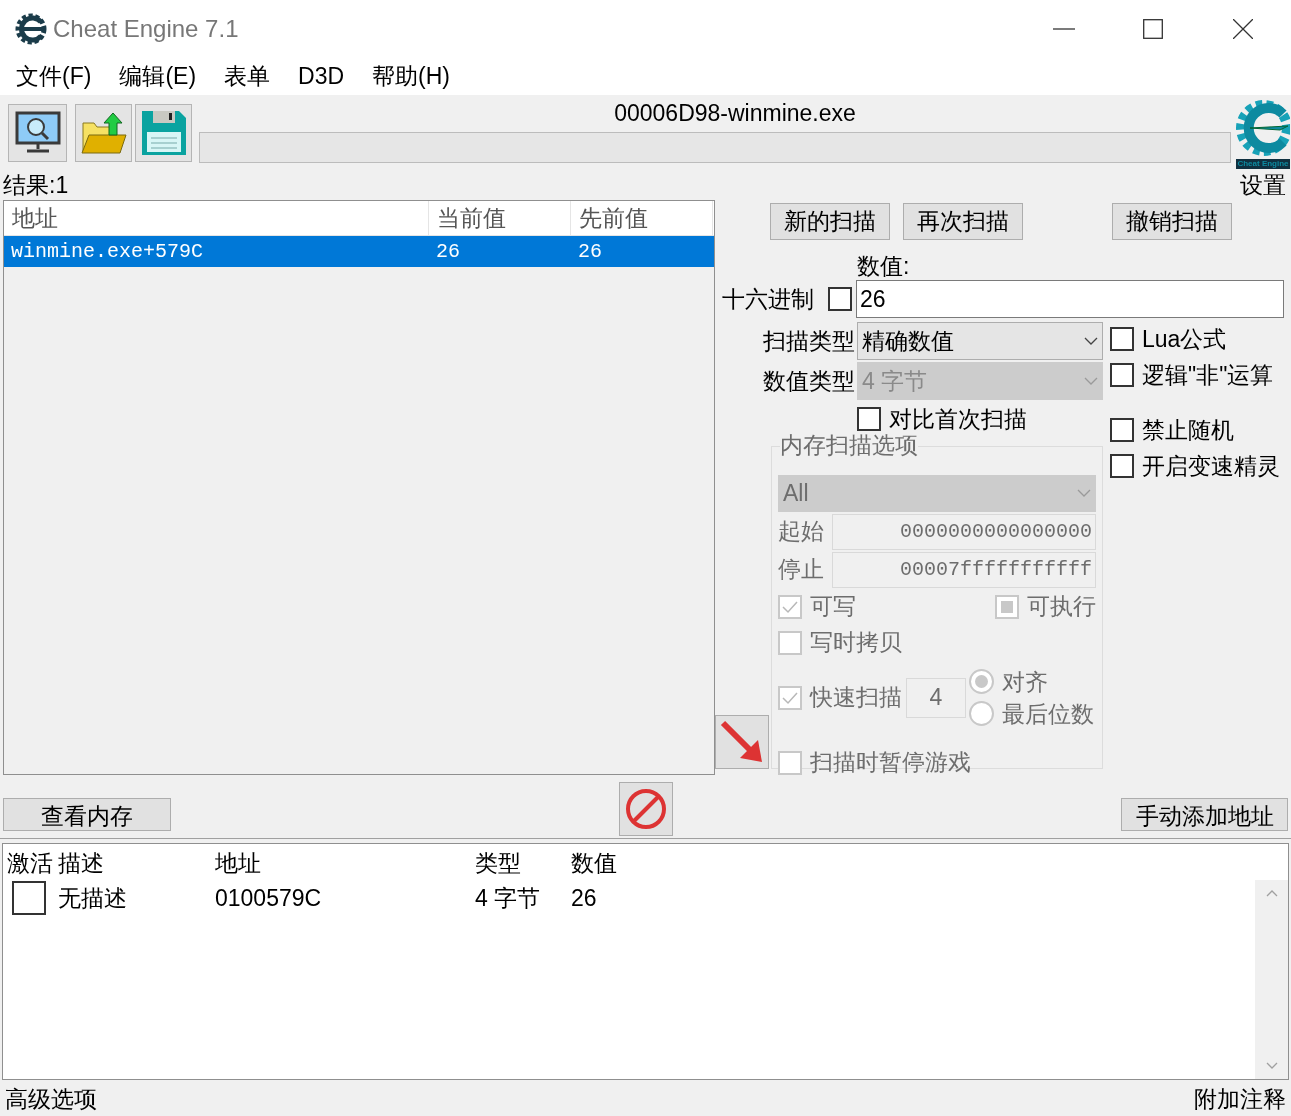 The image size is (1291, 1116). Describe the element at coordinates (1048, 713) in the screenshot. I see `option-label: 最后位数` at that location.